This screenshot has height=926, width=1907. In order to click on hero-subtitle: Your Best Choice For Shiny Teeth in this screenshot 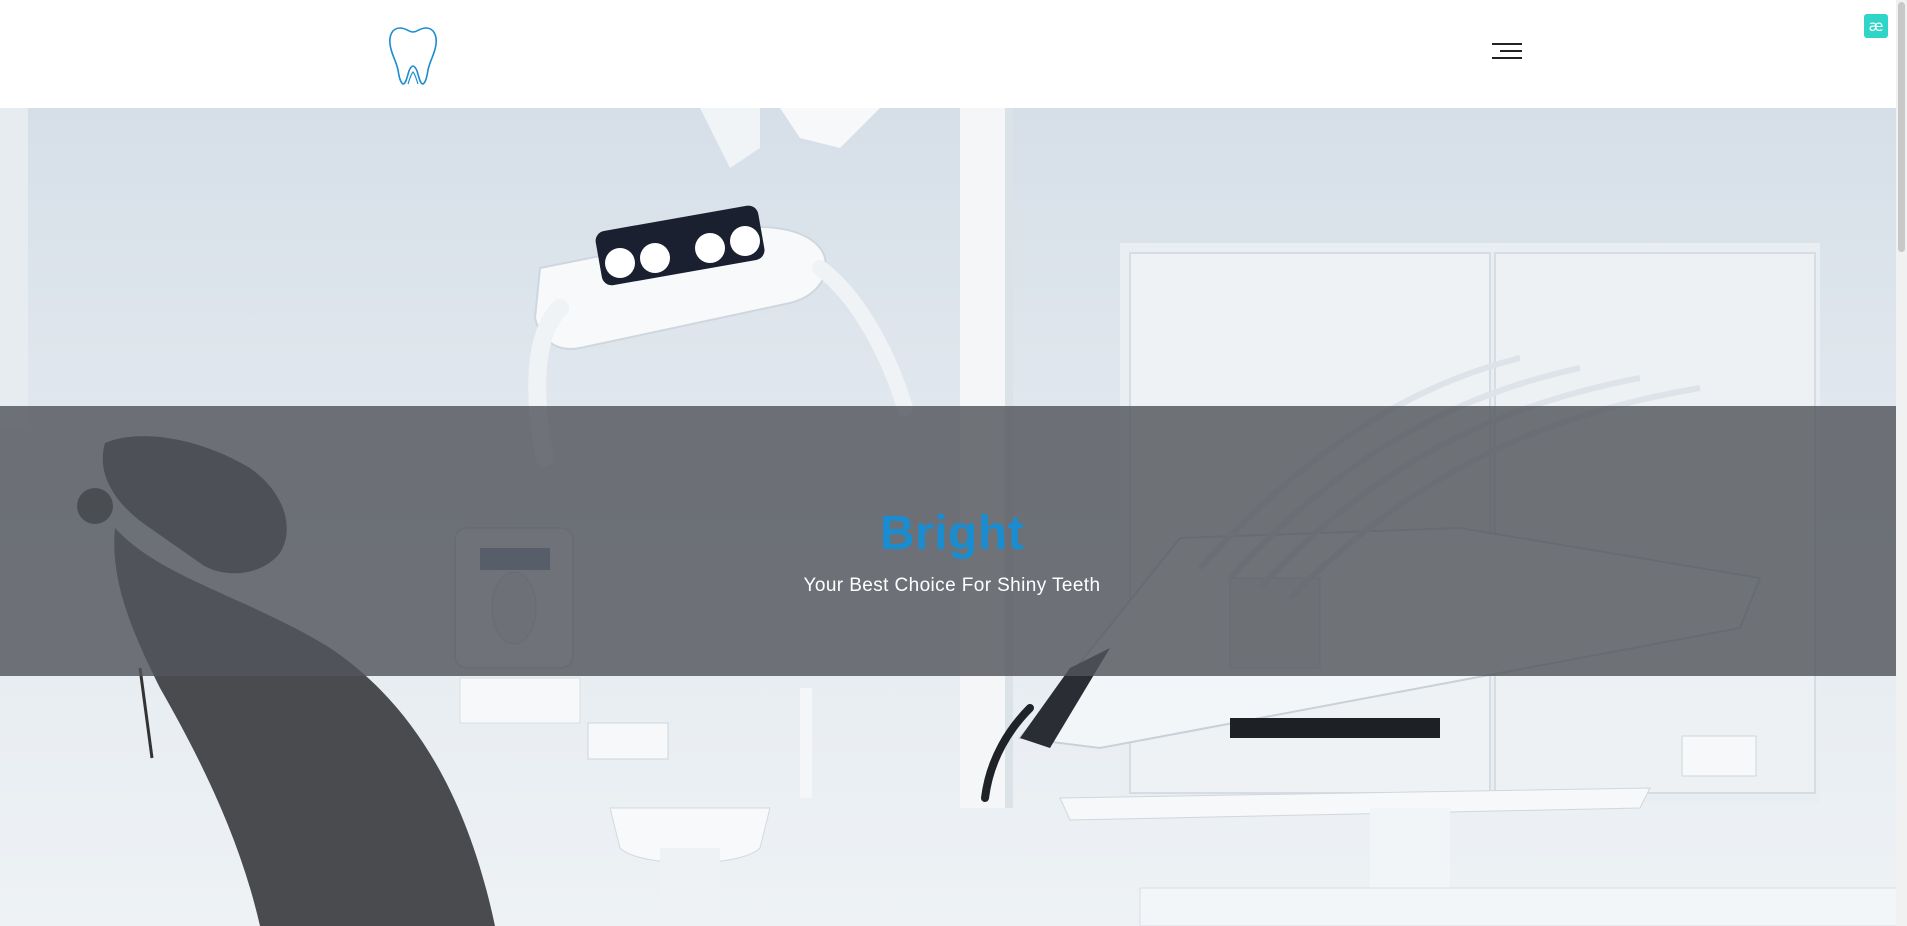, I will do `click(952, 585)`.